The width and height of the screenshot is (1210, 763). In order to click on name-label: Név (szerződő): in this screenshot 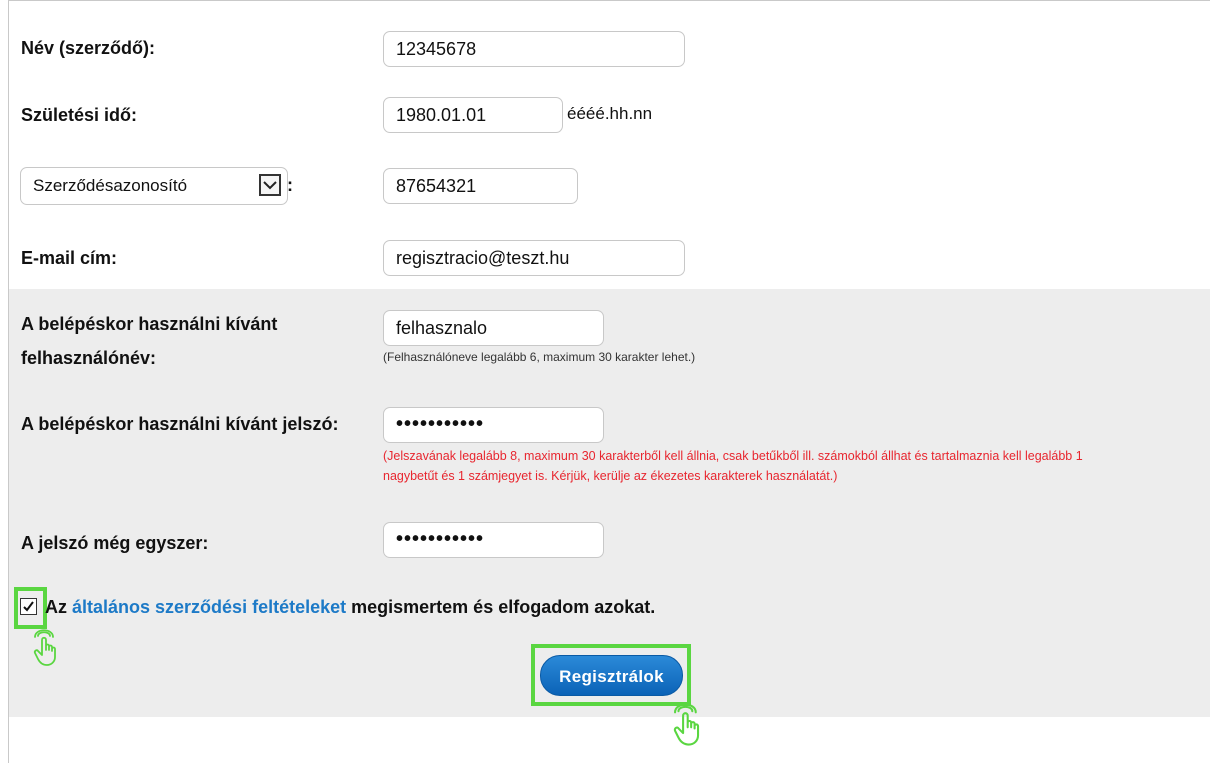, I will do `click(88, 48)`.